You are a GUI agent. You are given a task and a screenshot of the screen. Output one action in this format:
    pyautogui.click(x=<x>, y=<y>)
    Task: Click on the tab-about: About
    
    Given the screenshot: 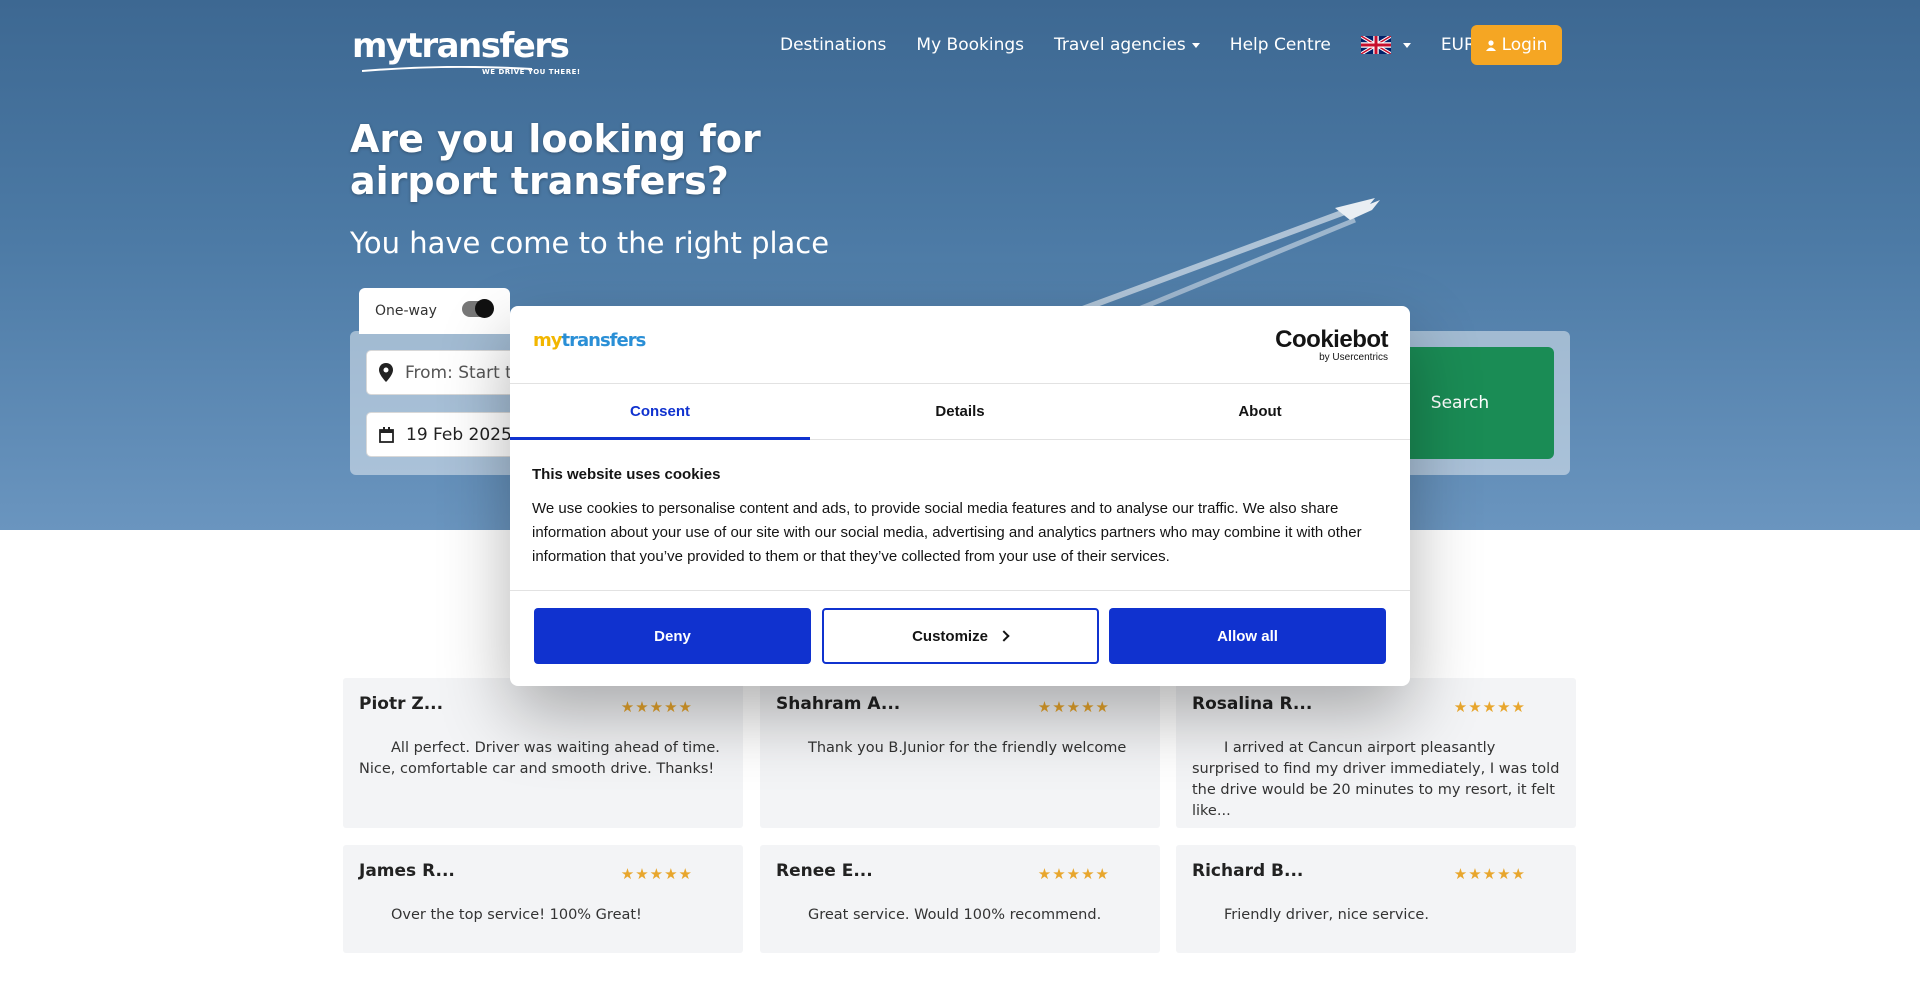 What is the action you would take?
    pyautogui.click(x=1260, y=411)
    